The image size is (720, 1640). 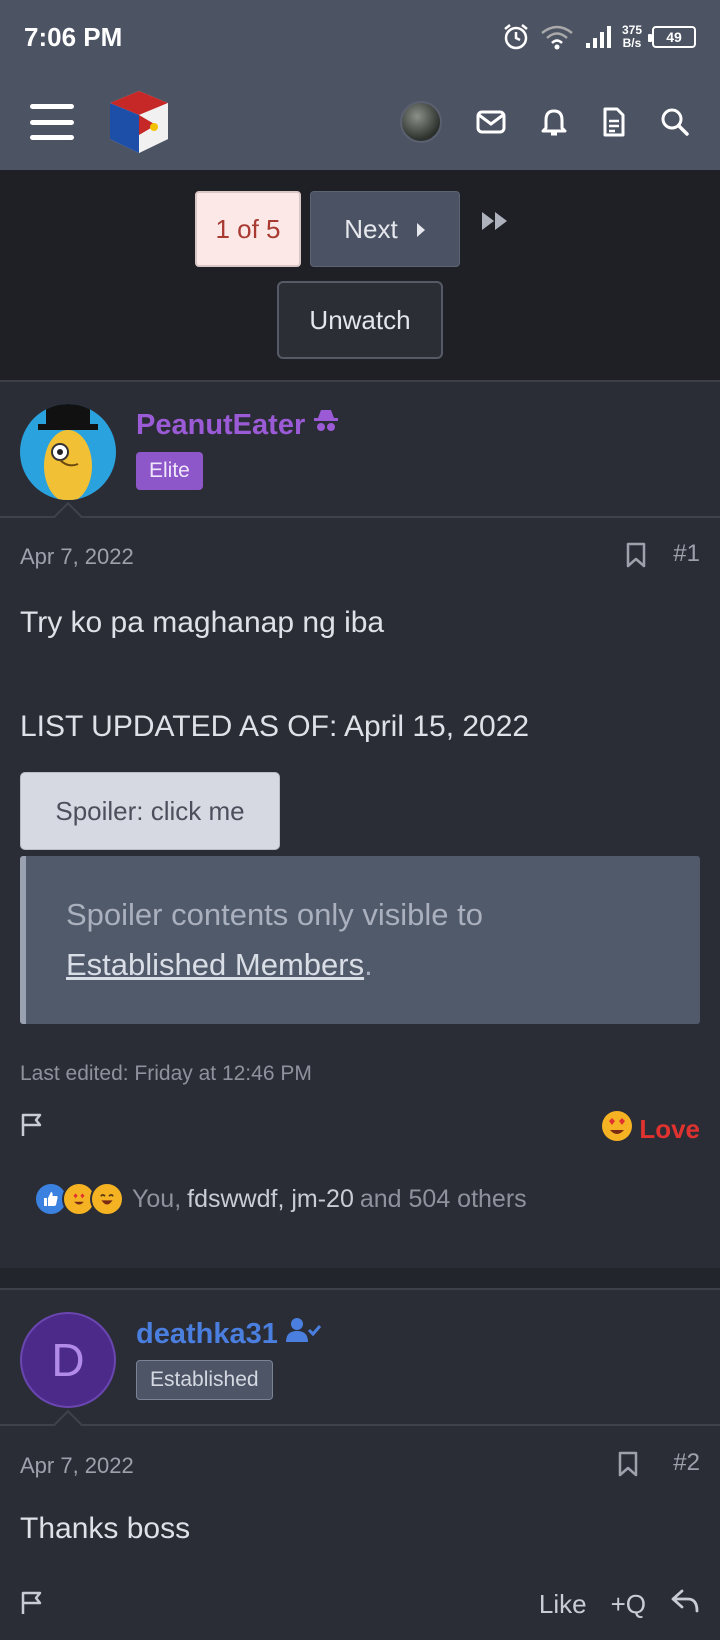 What do you see at coordinates (554, 122) in the screenshot?
I see `bell-icon` at bounding box center [554, 122].